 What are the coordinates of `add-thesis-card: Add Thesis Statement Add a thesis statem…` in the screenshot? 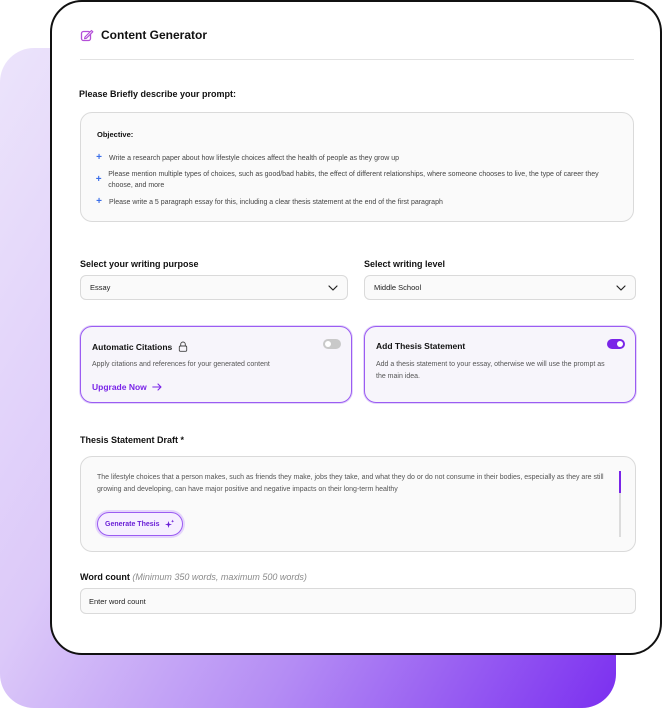 It's located at (500, 364).